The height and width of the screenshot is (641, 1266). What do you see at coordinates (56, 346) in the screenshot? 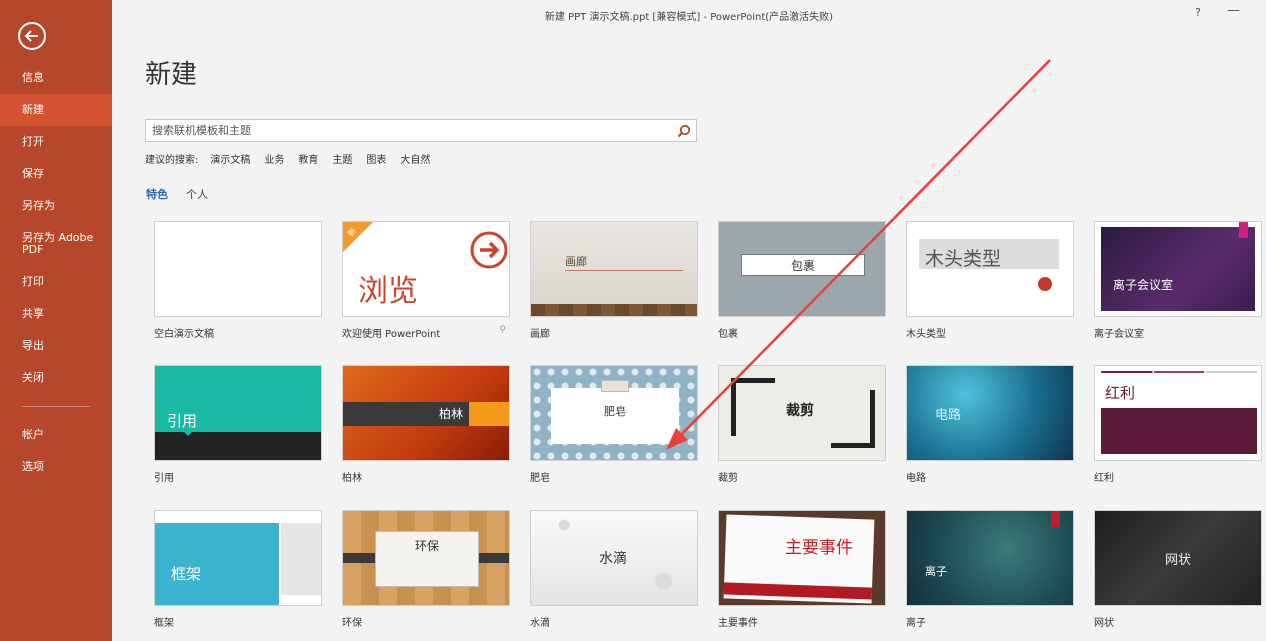
I see `nav-item-export: 导出` at bounding box center [56, 346].